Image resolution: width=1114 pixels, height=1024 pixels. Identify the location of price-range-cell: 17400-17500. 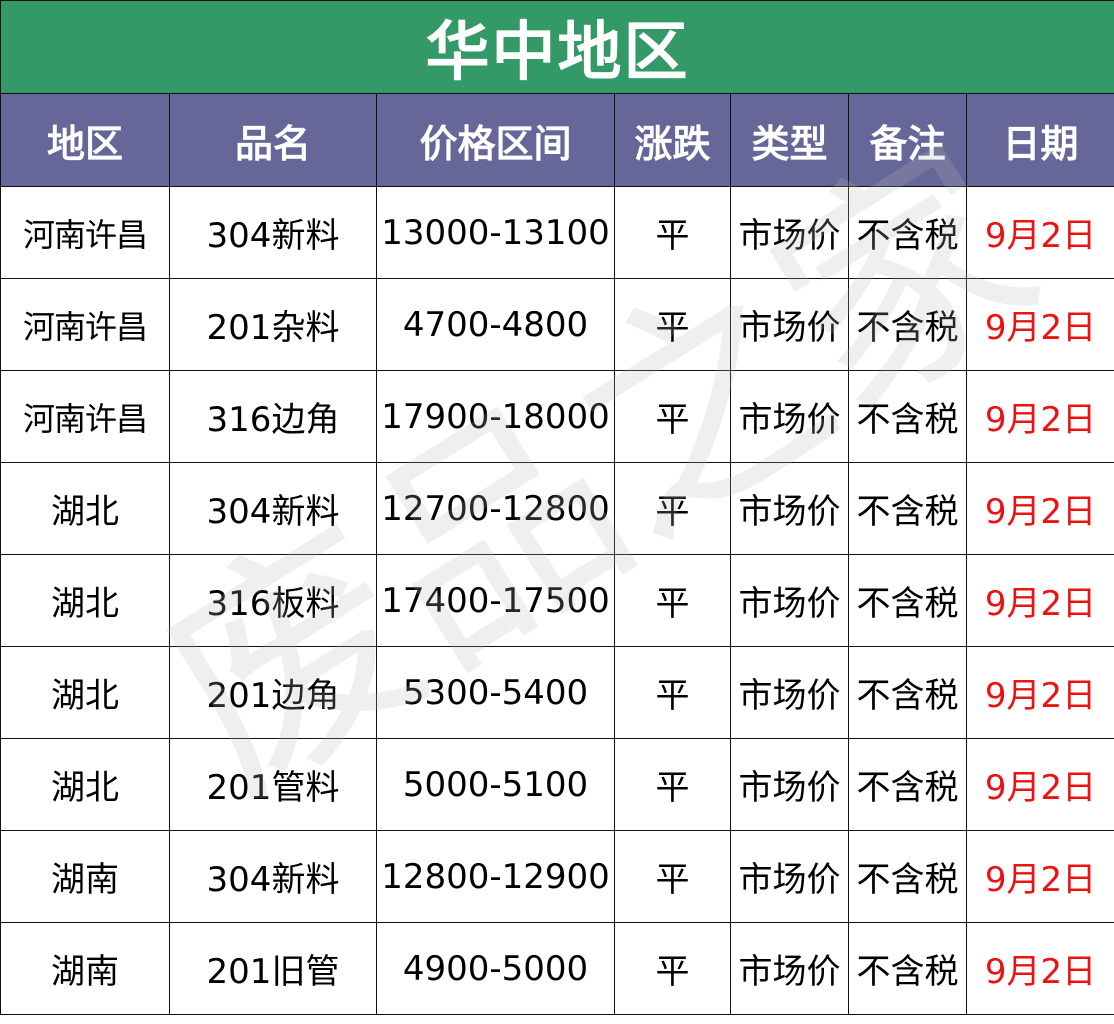
(495, 600).